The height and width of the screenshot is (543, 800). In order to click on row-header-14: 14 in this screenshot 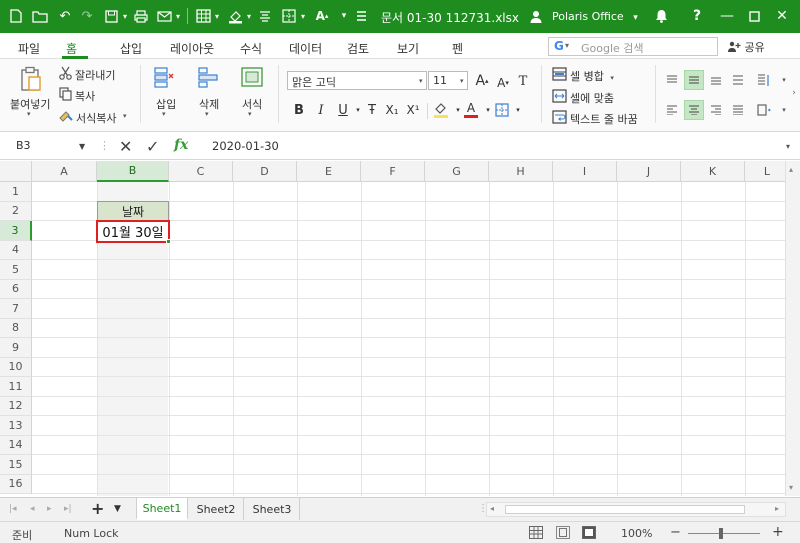, I will do `click(16, 445)`.